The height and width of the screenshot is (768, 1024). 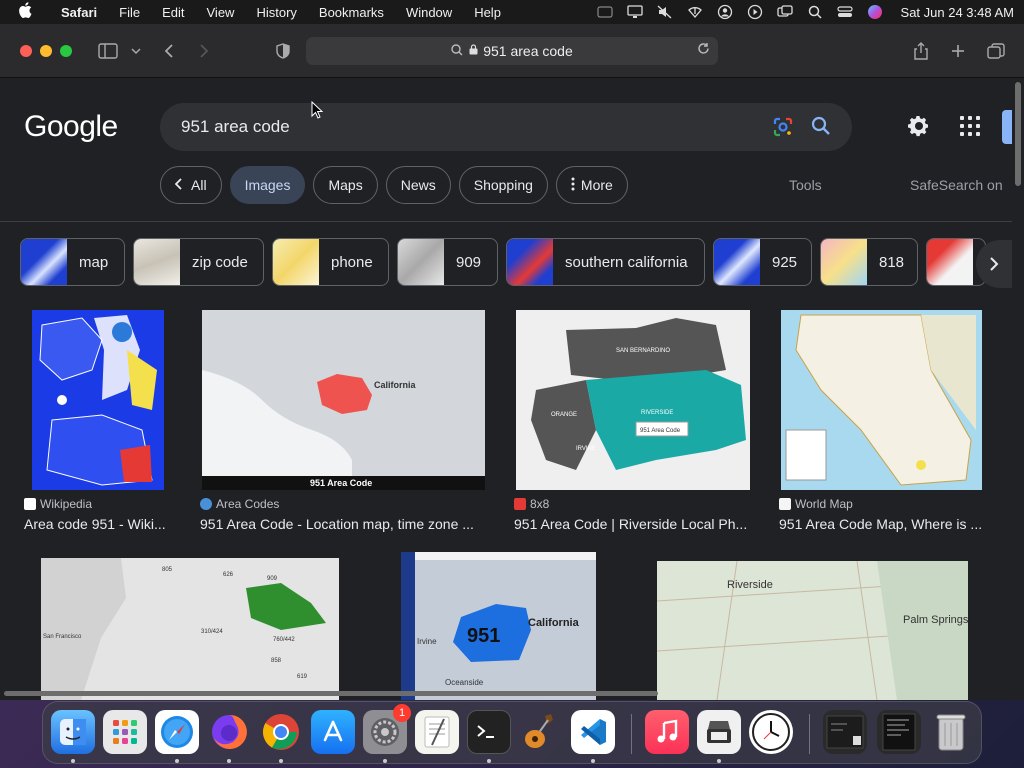 I want to click on display-icon, so click(x=634, y=12).